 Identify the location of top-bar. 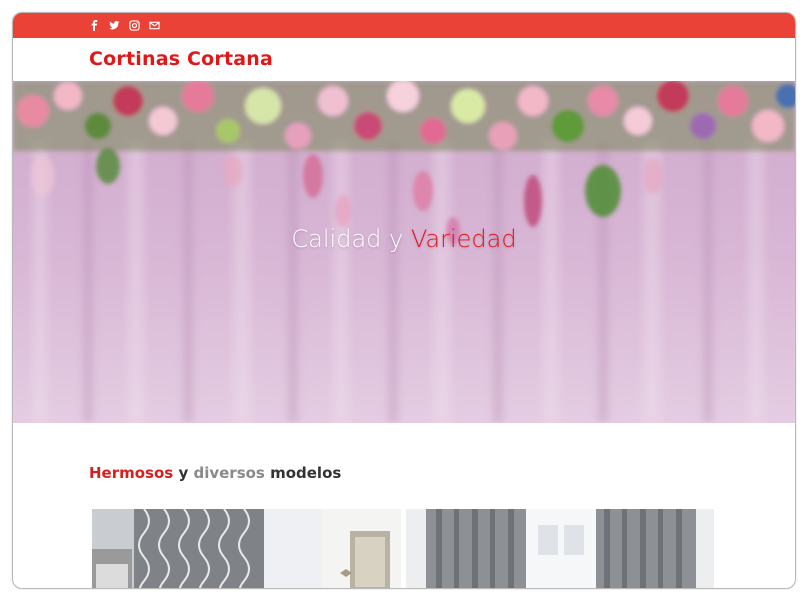
(404, 25).